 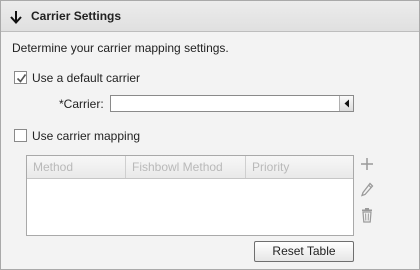 What do you see at coordinates (76, 167) in the screenshot?
I see `column-header-method: Method` at bounding box center [76, 167].